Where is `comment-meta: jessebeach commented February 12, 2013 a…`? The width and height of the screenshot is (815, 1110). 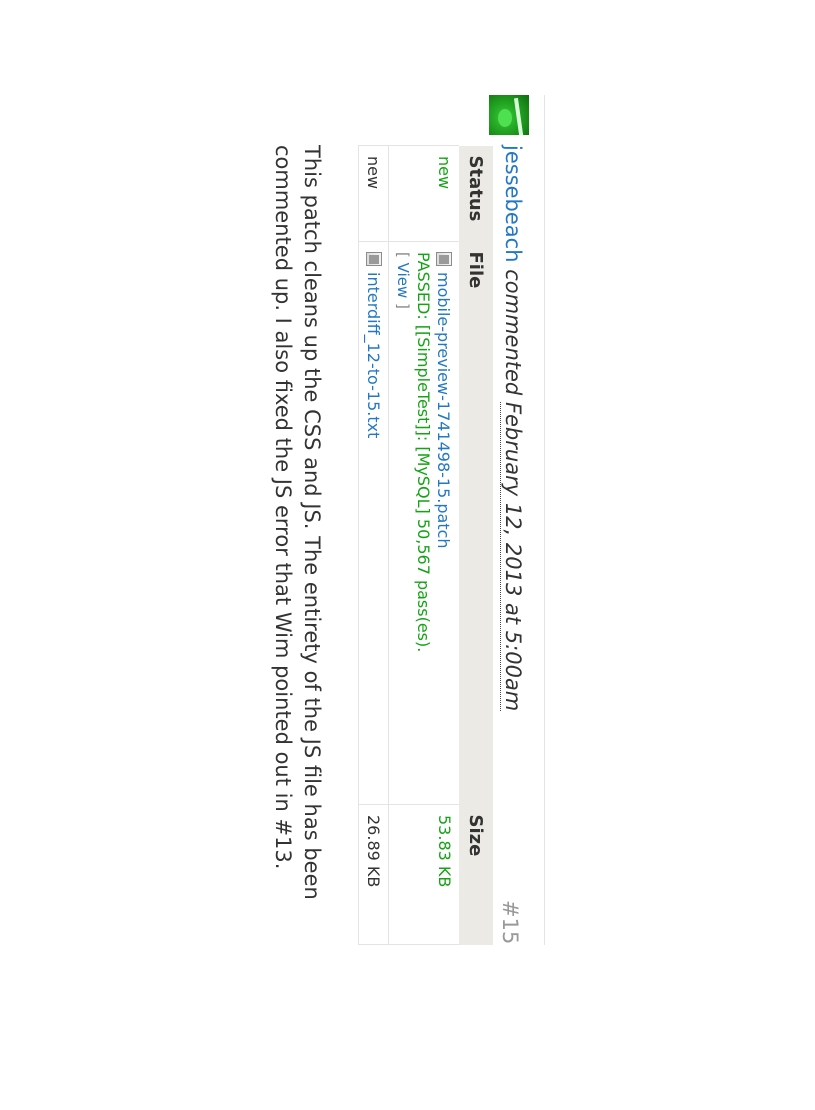
comment-meta: jessebeach commented February 12, 2013 a… is located at coordinates (513, 428).